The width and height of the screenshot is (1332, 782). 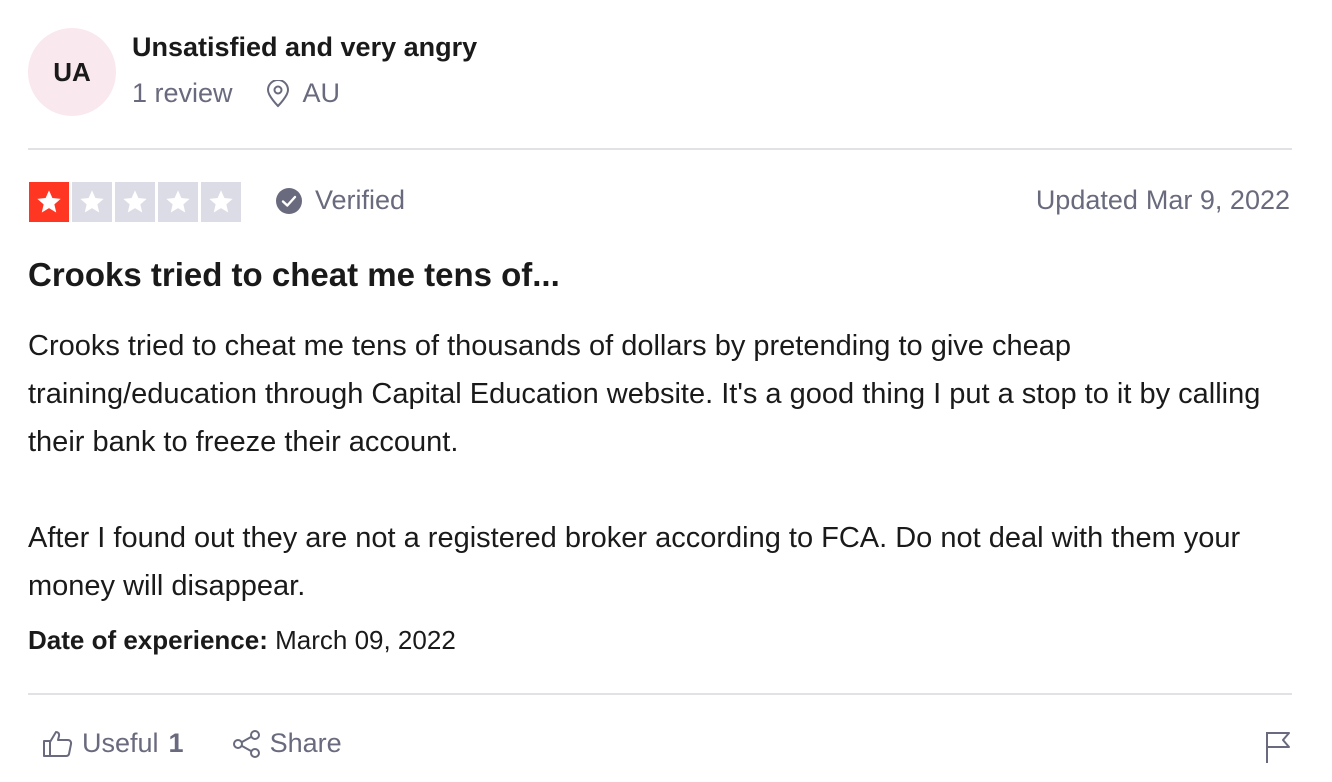 I want to click on report-flag-button, so click(x=1278, y=749).